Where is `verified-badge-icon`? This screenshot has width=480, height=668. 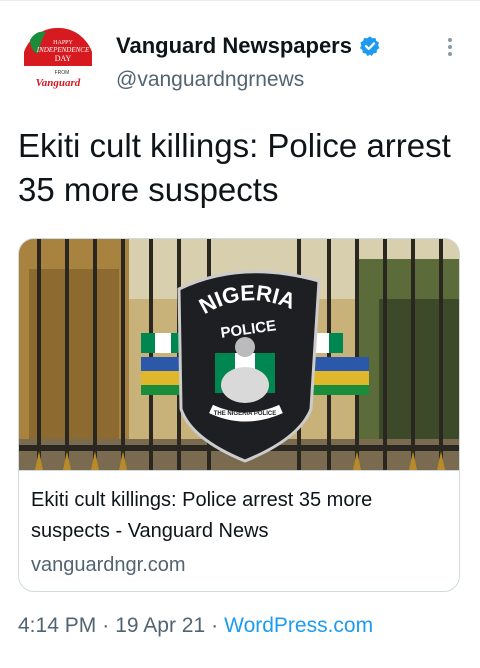
verified-badge-icon is located at coordinates (370, 46).